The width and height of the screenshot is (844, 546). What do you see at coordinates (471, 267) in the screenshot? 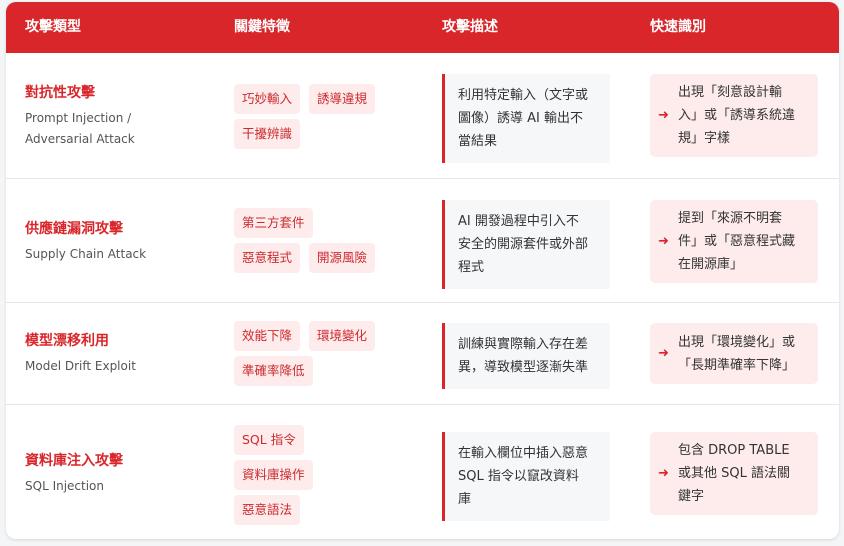
I see `description-line: 程式` at bounding box center [471, 267].